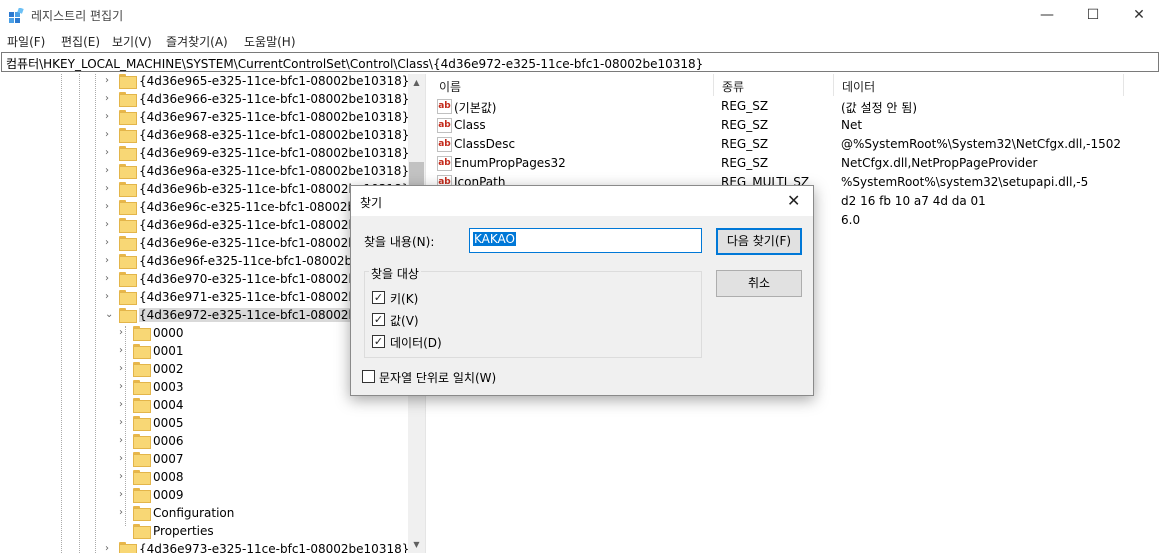  I want to click on tree-item: › 0005, so click(205, 423).